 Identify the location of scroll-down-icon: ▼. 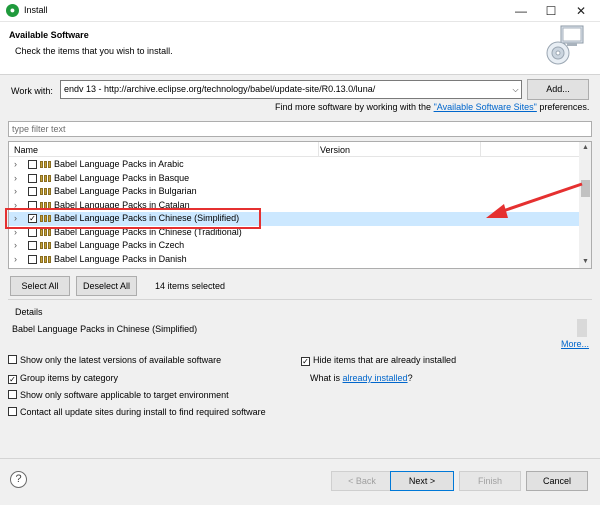
(585, 262).